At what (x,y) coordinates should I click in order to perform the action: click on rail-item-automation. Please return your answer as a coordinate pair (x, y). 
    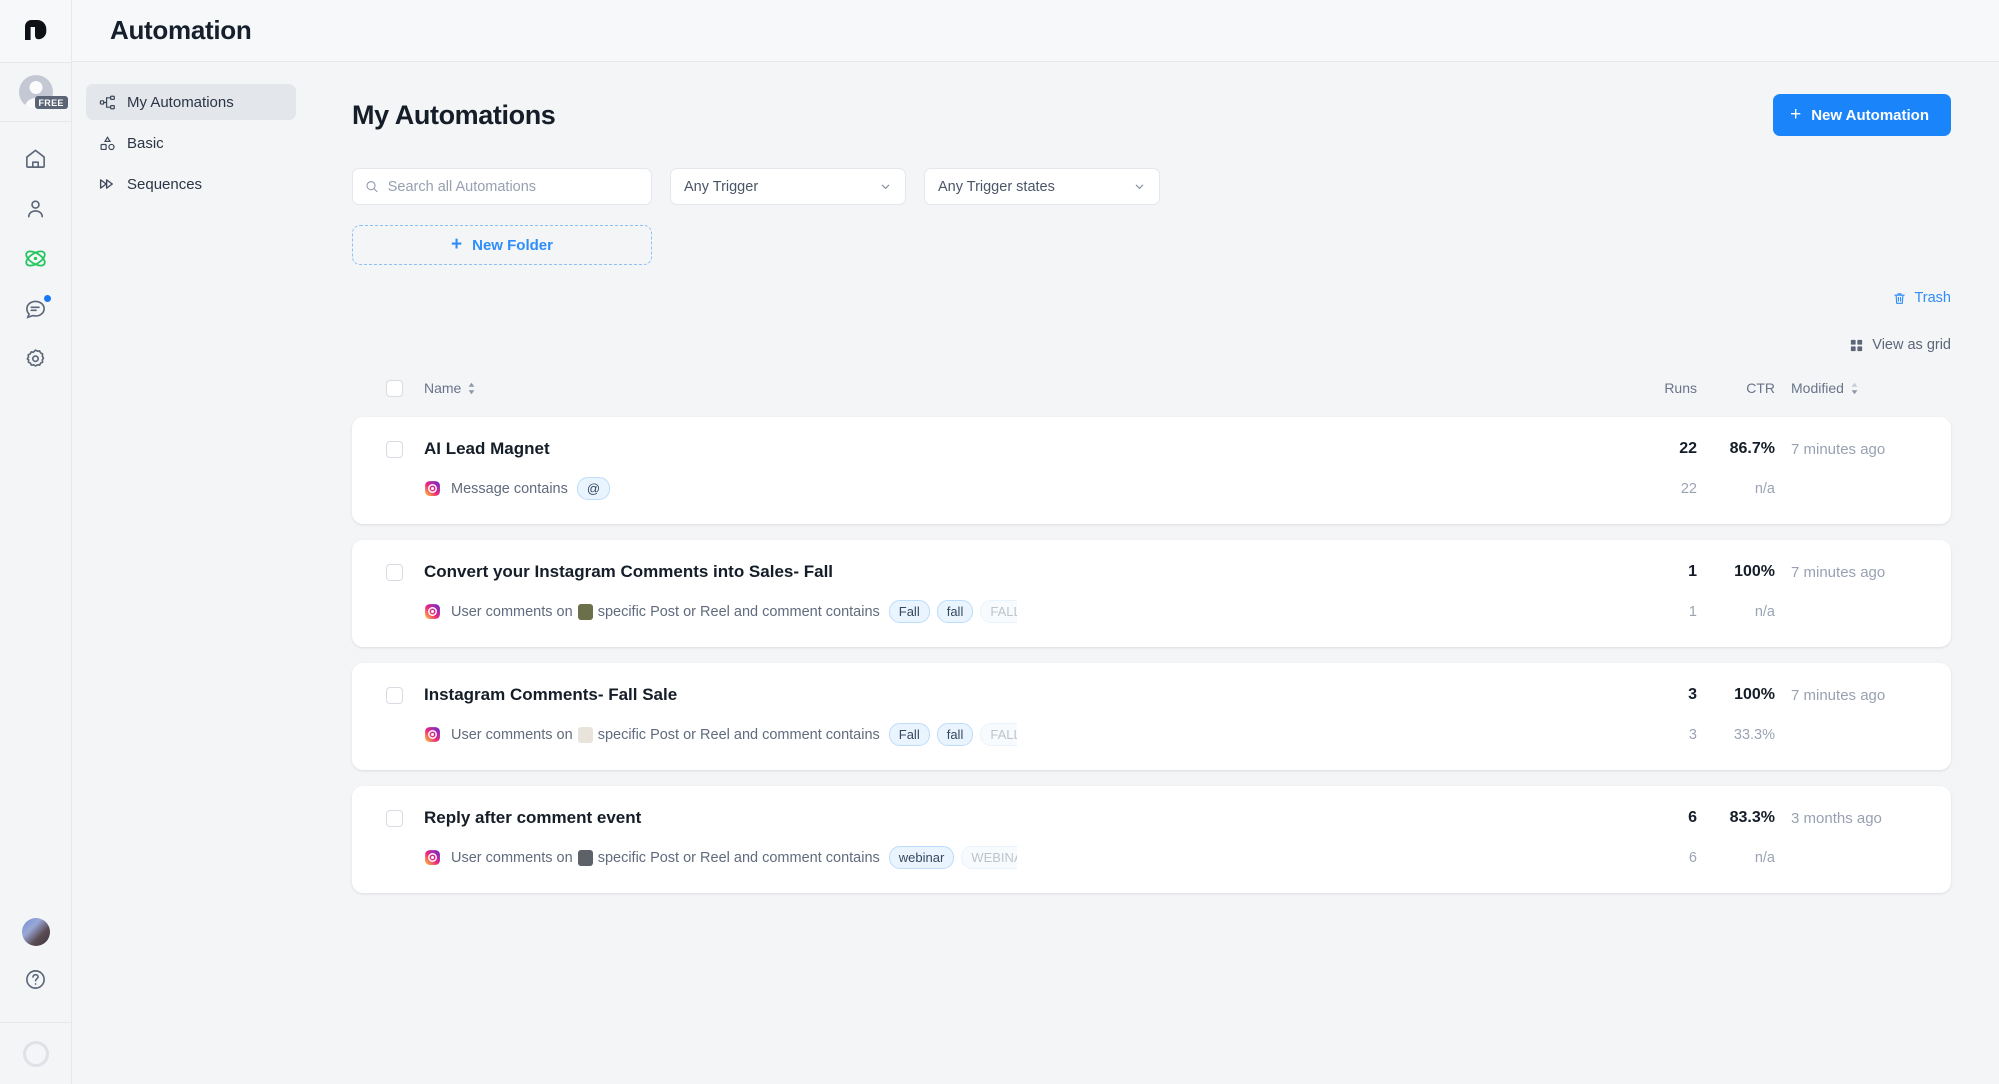
    Looking at the image, I should click on (36, 258).